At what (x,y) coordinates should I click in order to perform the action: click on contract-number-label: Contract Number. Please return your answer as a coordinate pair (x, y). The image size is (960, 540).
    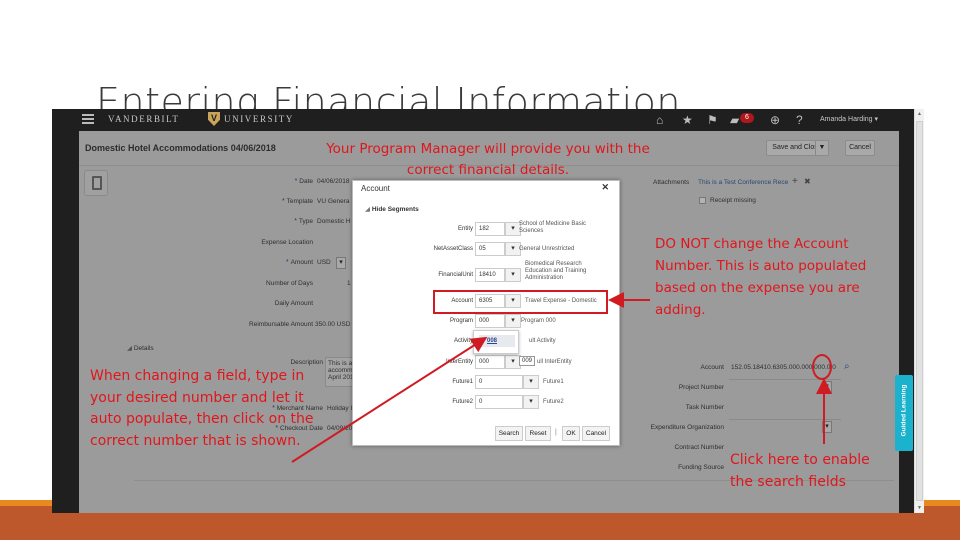
    Looking at the image, I should click on (699, 447).